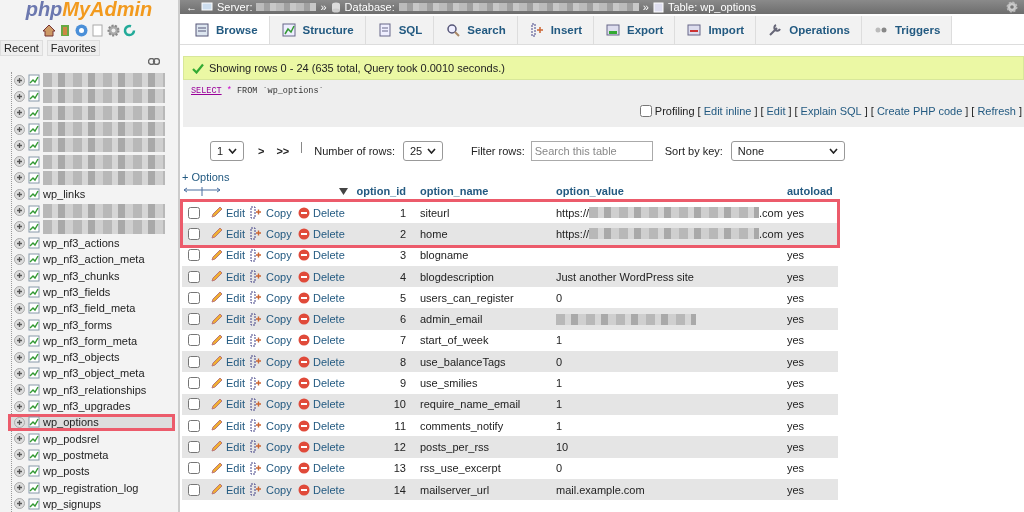 Image resolution: width=1024 pixels, height=512 pixels. What do you see at coordinates (787, 151) in the screenshot?
I see `sort-select: None` at bounding box center [787, 151].